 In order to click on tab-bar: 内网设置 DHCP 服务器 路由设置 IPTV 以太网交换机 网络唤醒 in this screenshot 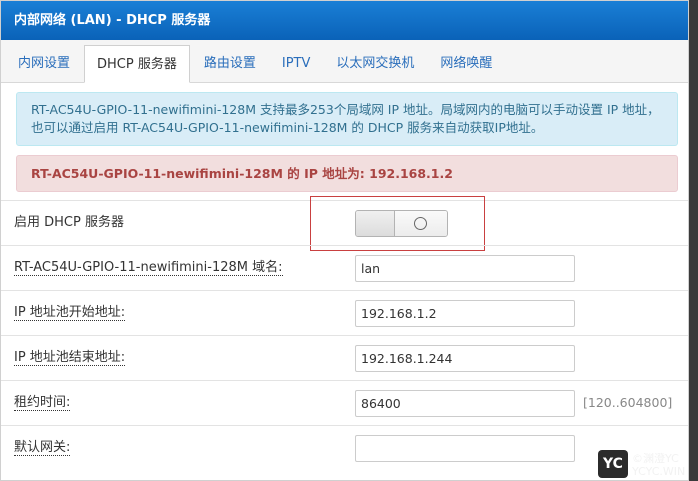, I will do `click(344, 61)`.